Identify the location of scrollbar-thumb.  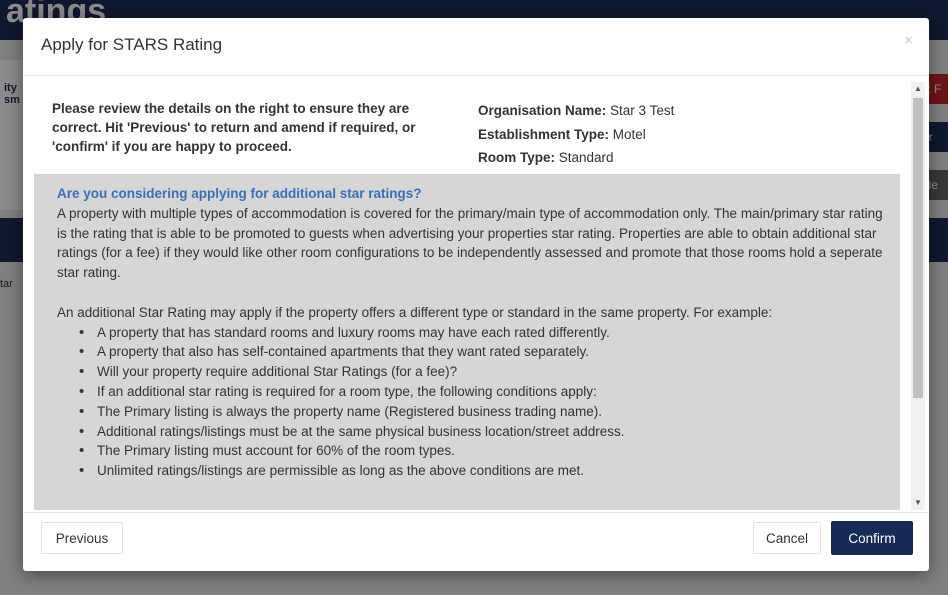
(918, 248).